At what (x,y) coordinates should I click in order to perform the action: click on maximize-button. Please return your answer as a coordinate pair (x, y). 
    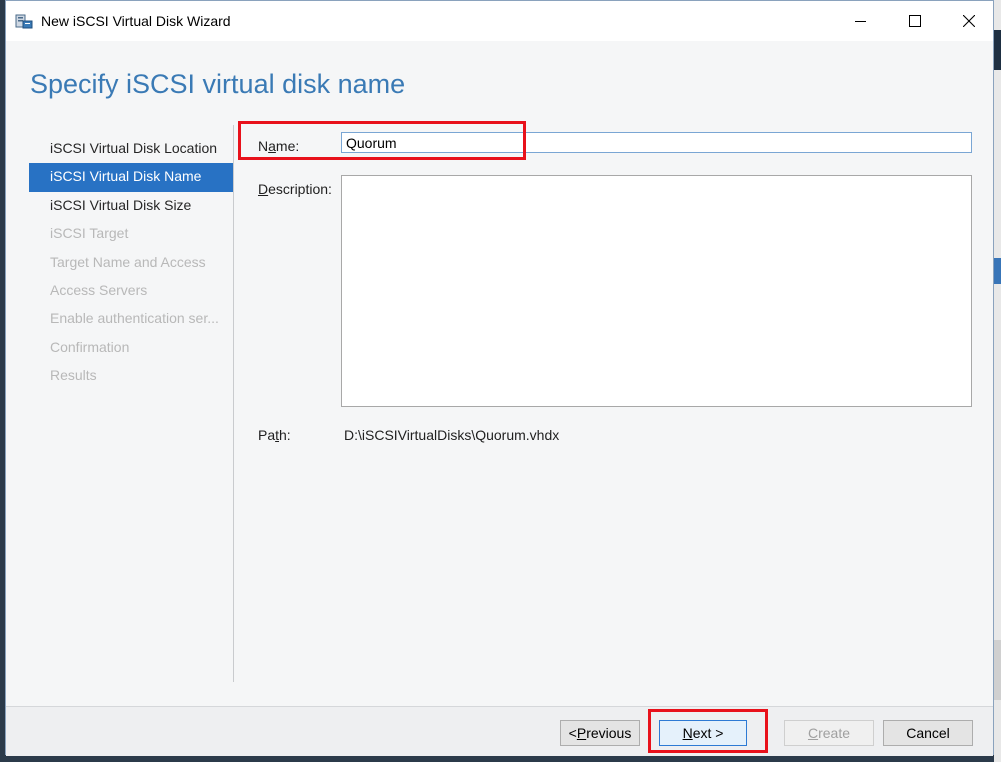
    Looking at the image, I should click on (915, 21).